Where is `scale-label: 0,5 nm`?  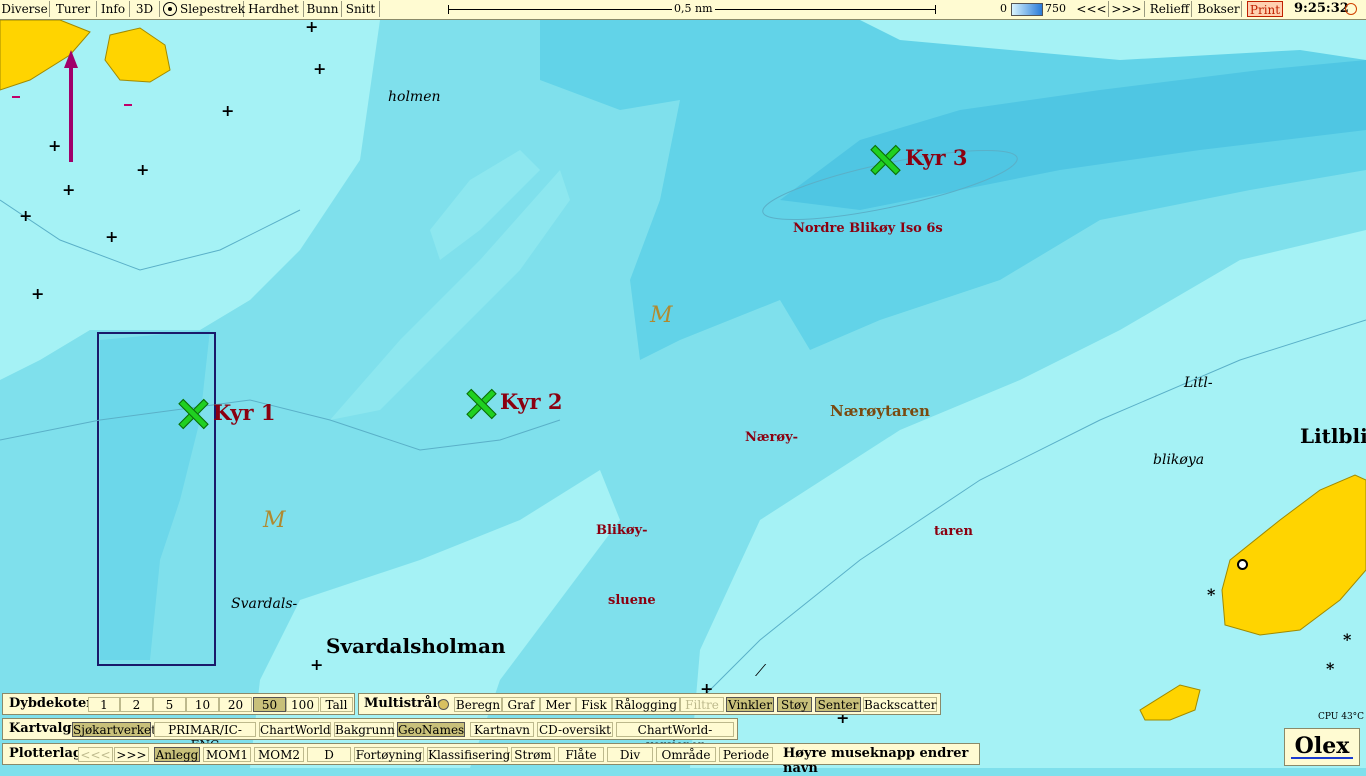 scale-label: 0,5 nm is located at coordinates (693, 8).